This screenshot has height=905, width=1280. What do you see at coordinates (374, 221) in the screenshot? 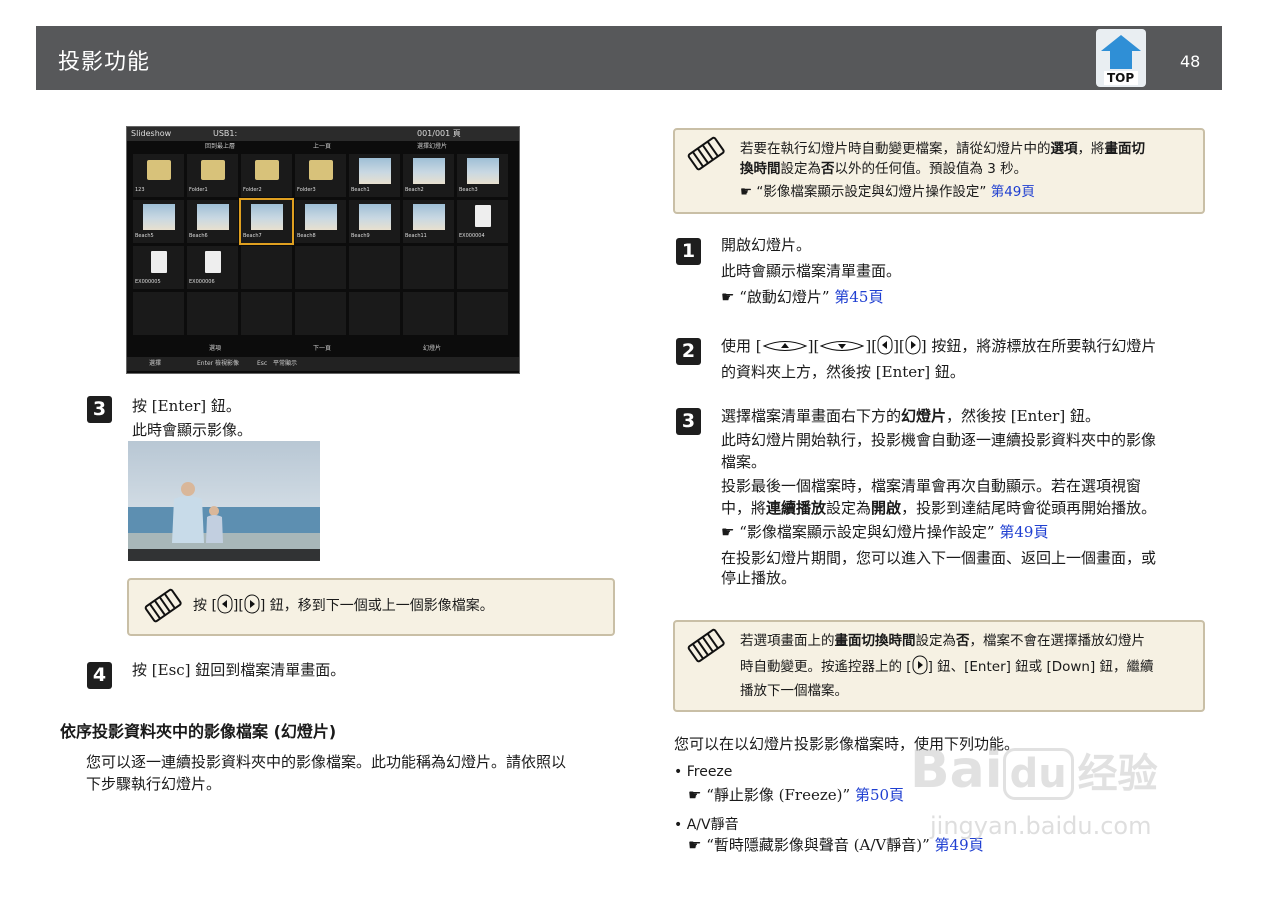
I see `thumbnail-cell: Beach9` at bounding box center [374, 221].